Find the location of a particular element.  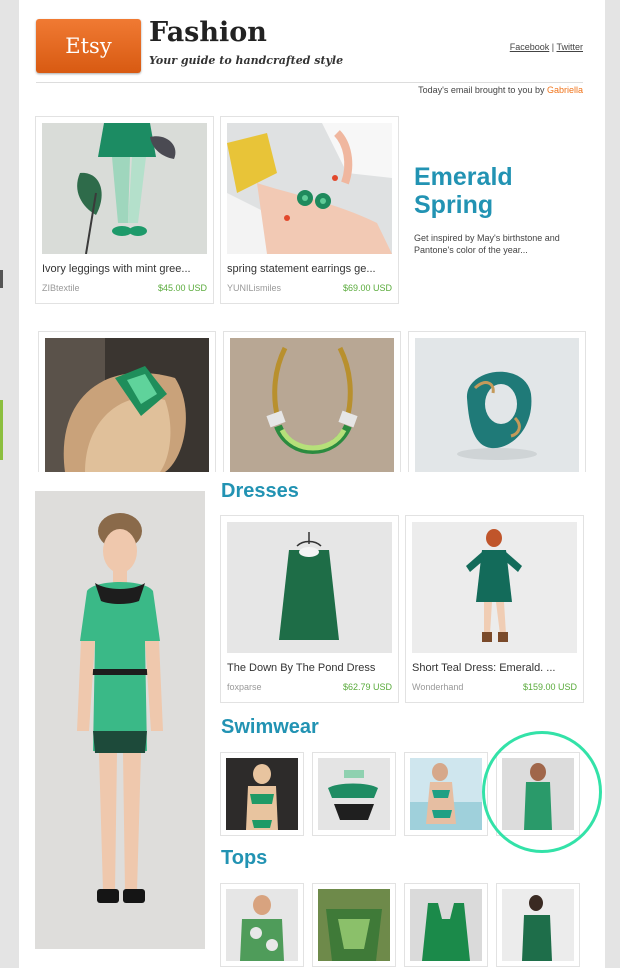

twitter-link: Twitter is located at coordinates (569, 47).